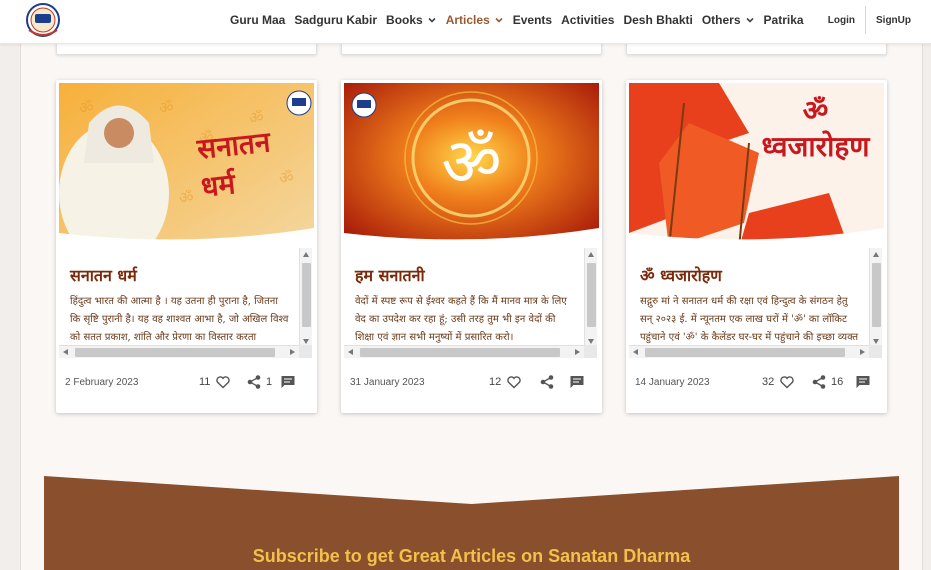 The width and height of the screenshot is (931, 570). Describe the element at coordinates (837, 382) in the screenshot. I see `share-count: 16` at that location.